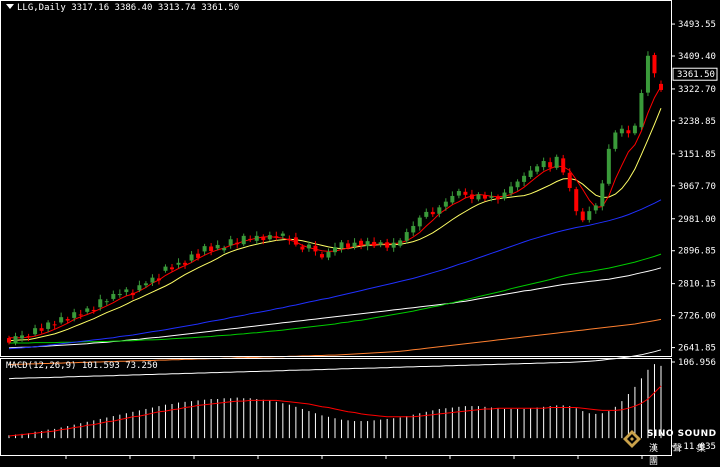 The width and height of the screenshot is (720, 467). Describe the element at coordinates (697, 122) in the screenshot. I see `price-tick-label: 3238.85` at that location.